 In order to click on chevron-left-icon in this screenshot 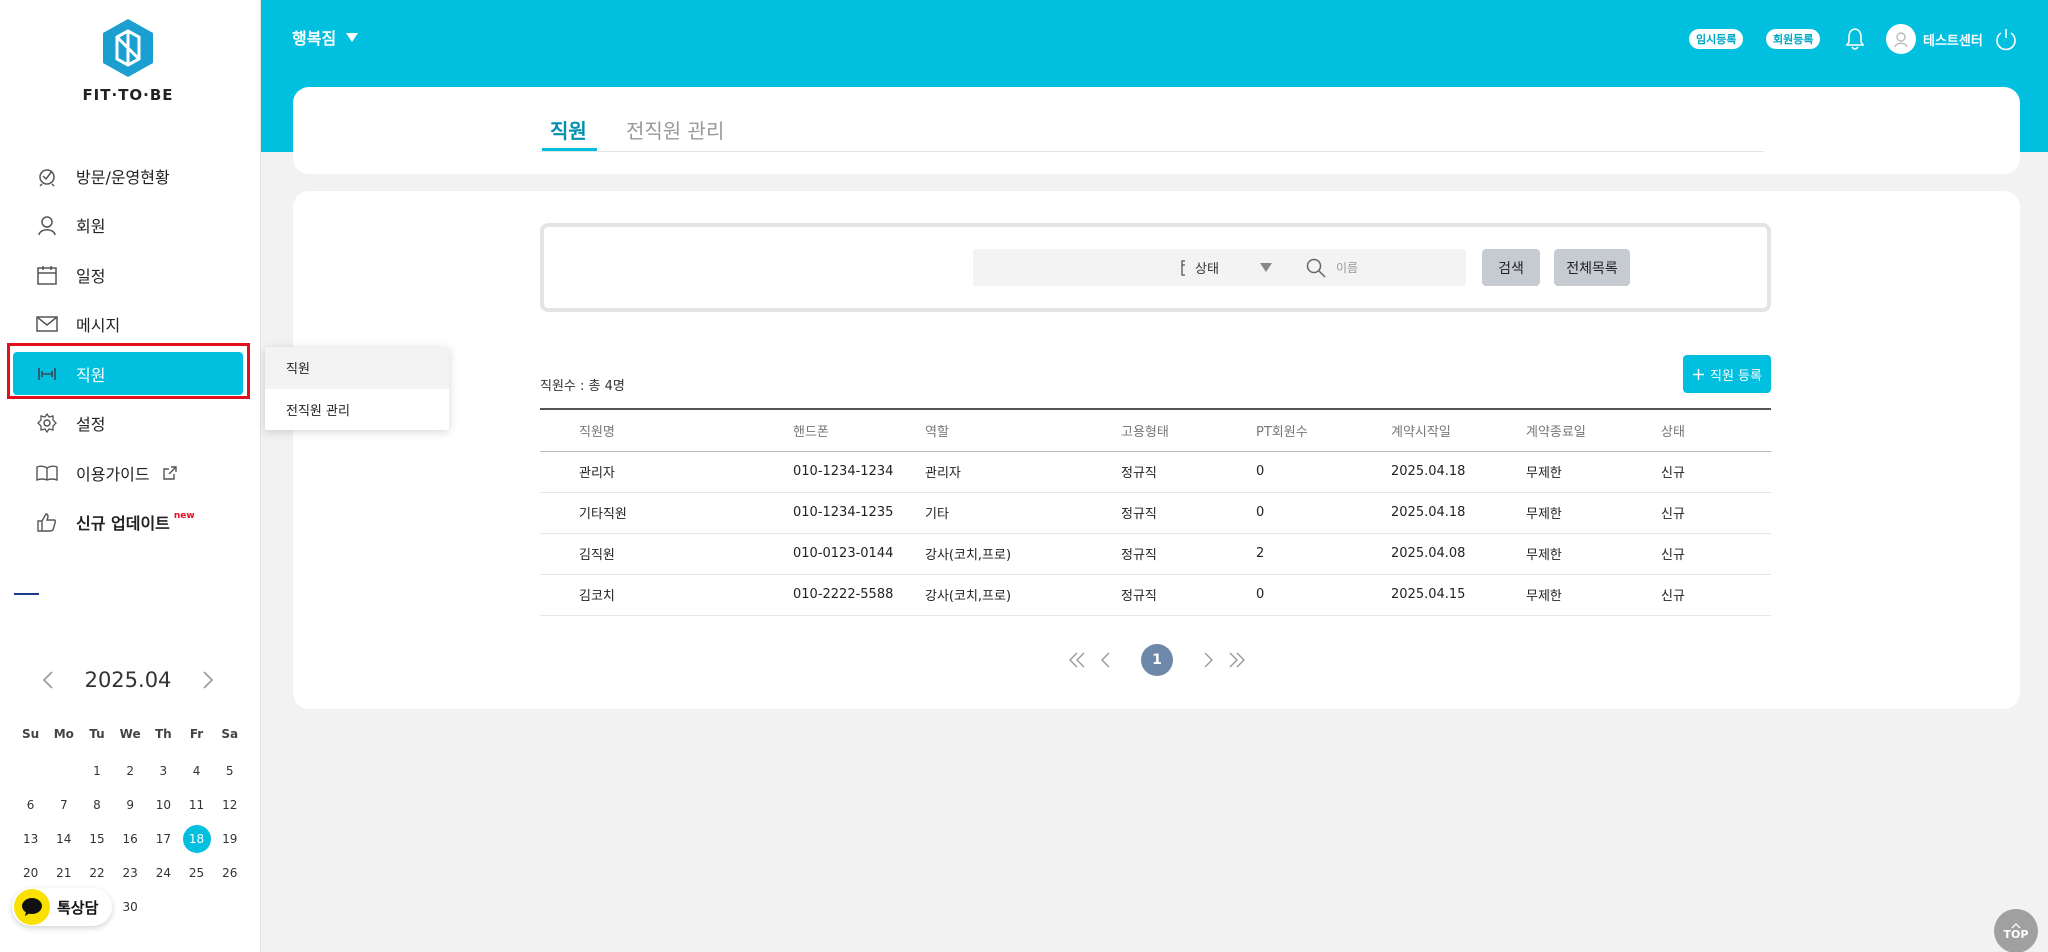, I will do `click(48, 680)`.